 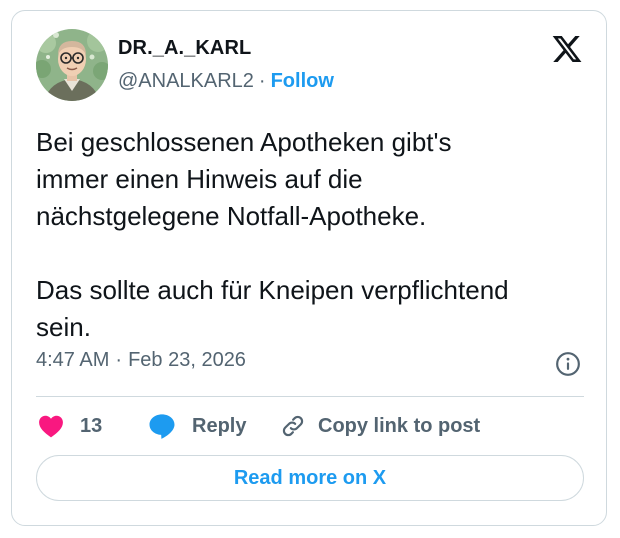 I want to click on post-timestamp: 4:47 AM · Feb 23, 2026, so click(x=141, y=360).